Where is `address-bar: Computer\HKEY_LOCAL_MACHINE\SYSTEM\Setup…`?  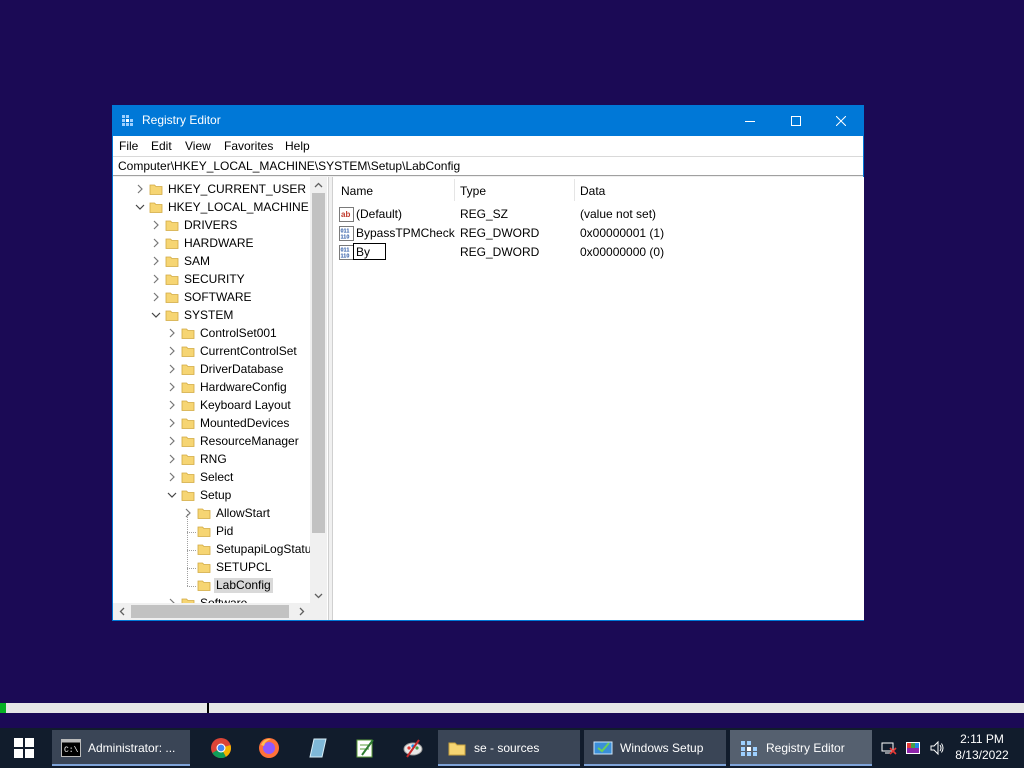
address-bar: Computer\HKEY_LOCAL_MACHINE\SYSTEM\Setup… is located at coordinates (488, 166).